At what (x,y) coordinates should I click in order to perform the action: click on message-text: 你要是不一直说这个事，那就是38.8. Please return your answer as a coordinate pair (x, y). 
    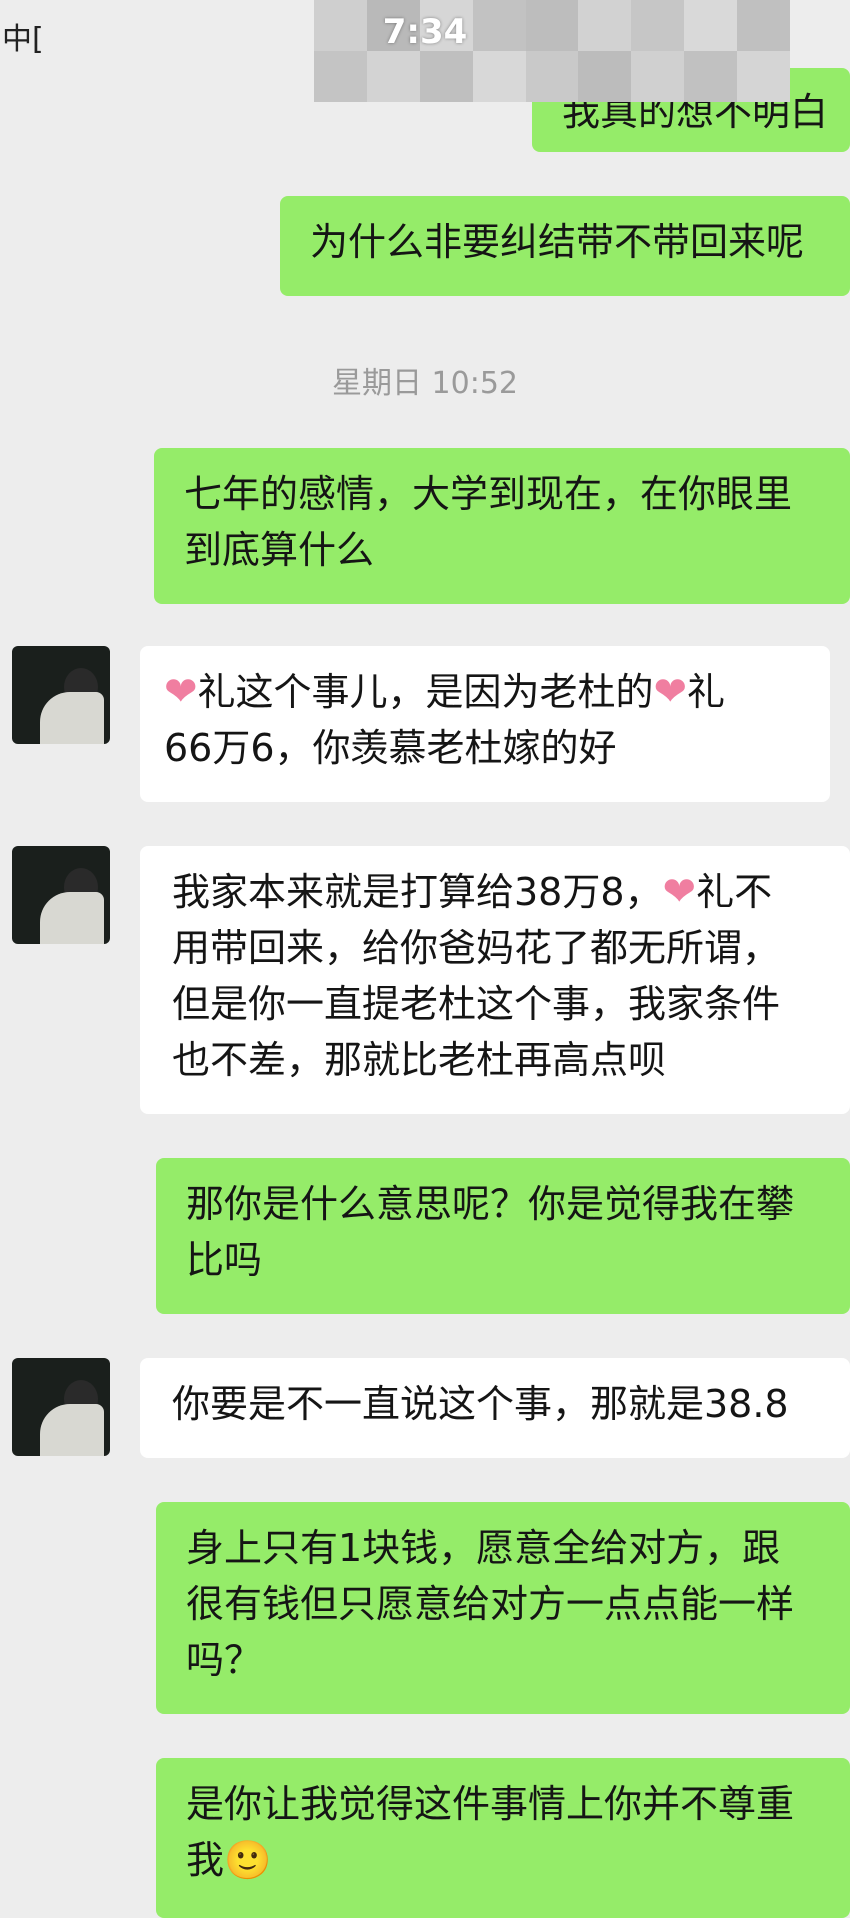
    Looking at the image, I should click on (480, 1404).